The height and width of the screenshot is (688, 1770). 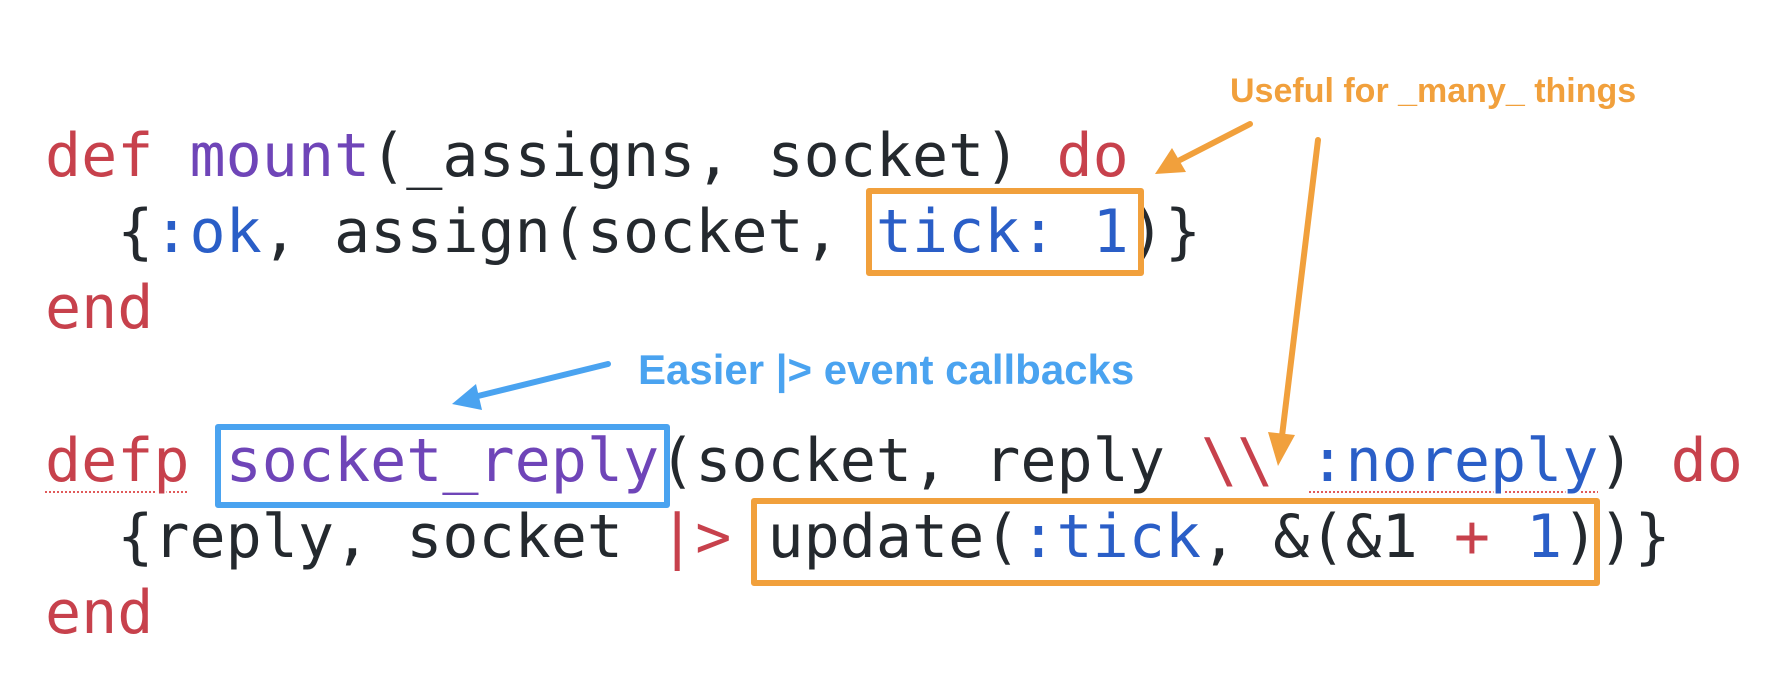 I want to click on highlight-update-call, so click(x=1175, y=542).